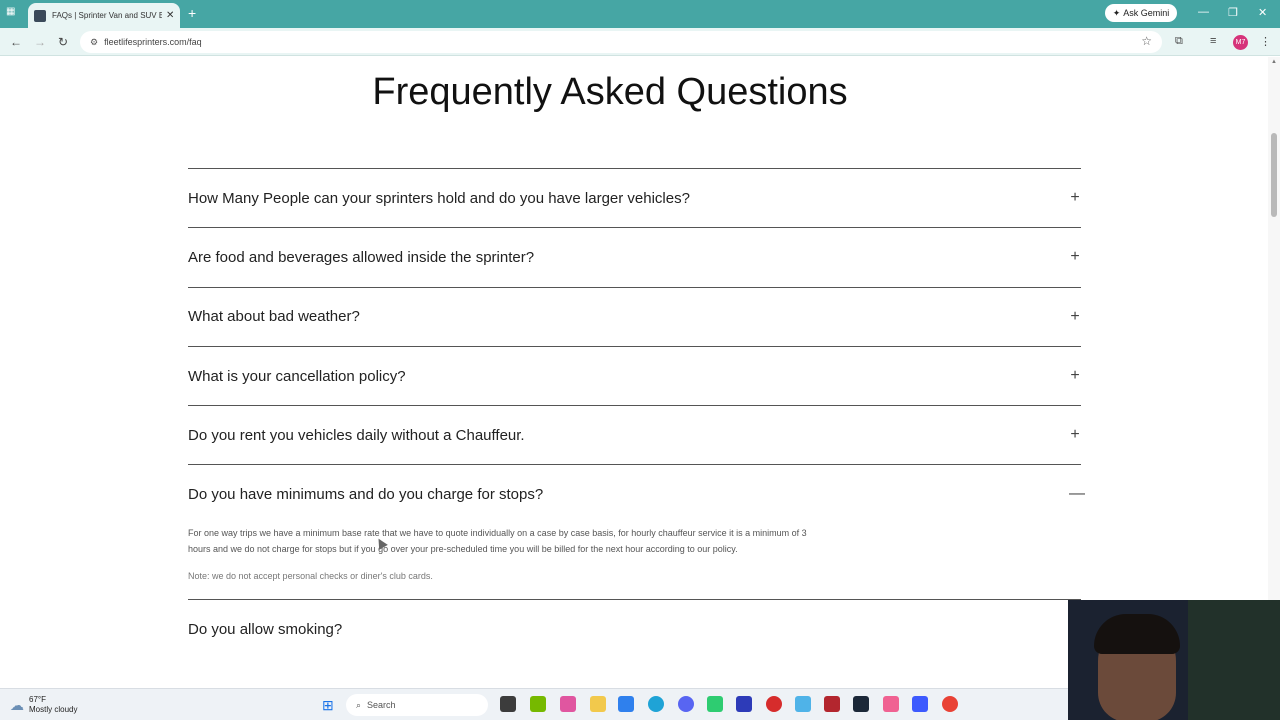  Describe the element at coordinates (656, 704) in the screenshot. I see `edge-icon` at that location.